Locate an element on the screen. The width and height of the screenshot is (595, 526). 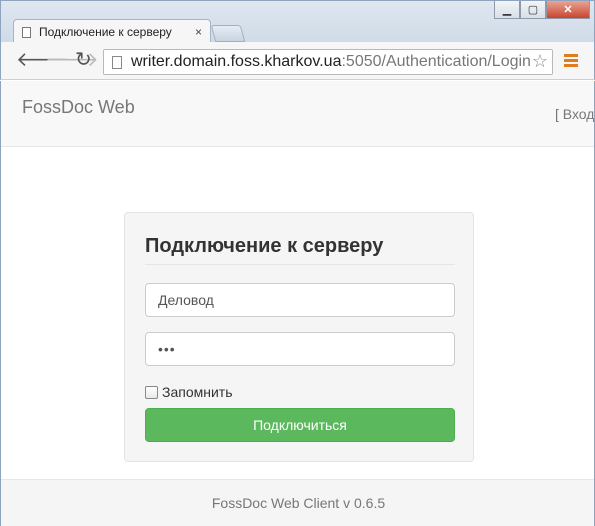
password-field is located at coordinates (300, 349).